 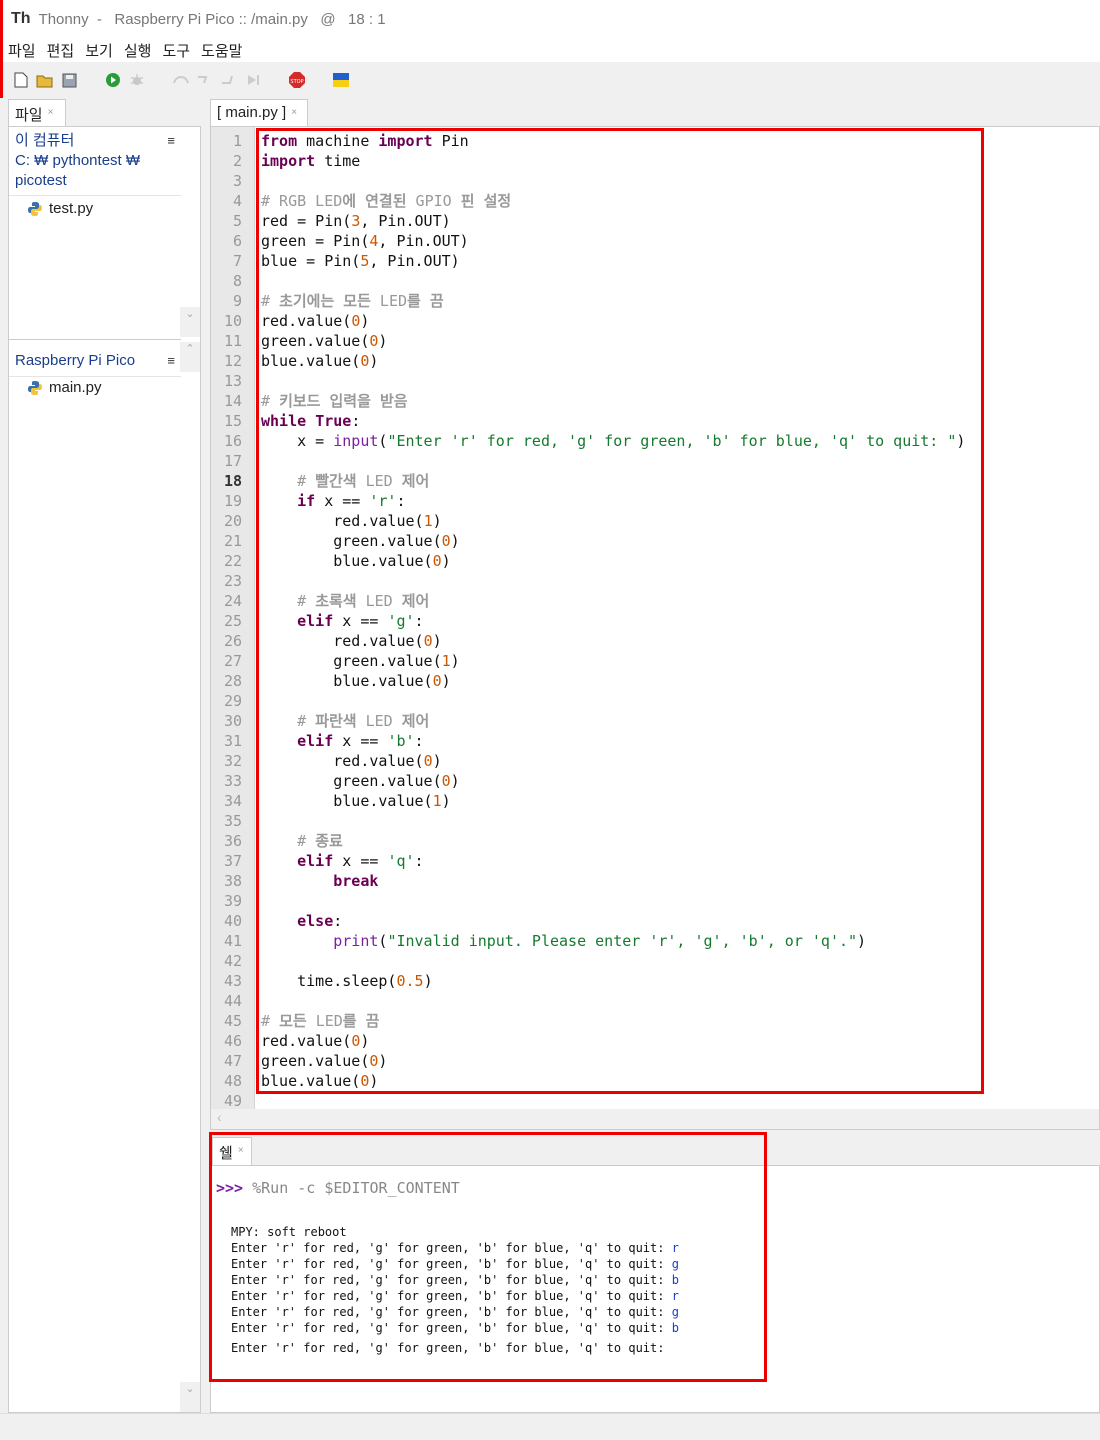 I want to click on line-number: 45, so click(x=232, y=1021).